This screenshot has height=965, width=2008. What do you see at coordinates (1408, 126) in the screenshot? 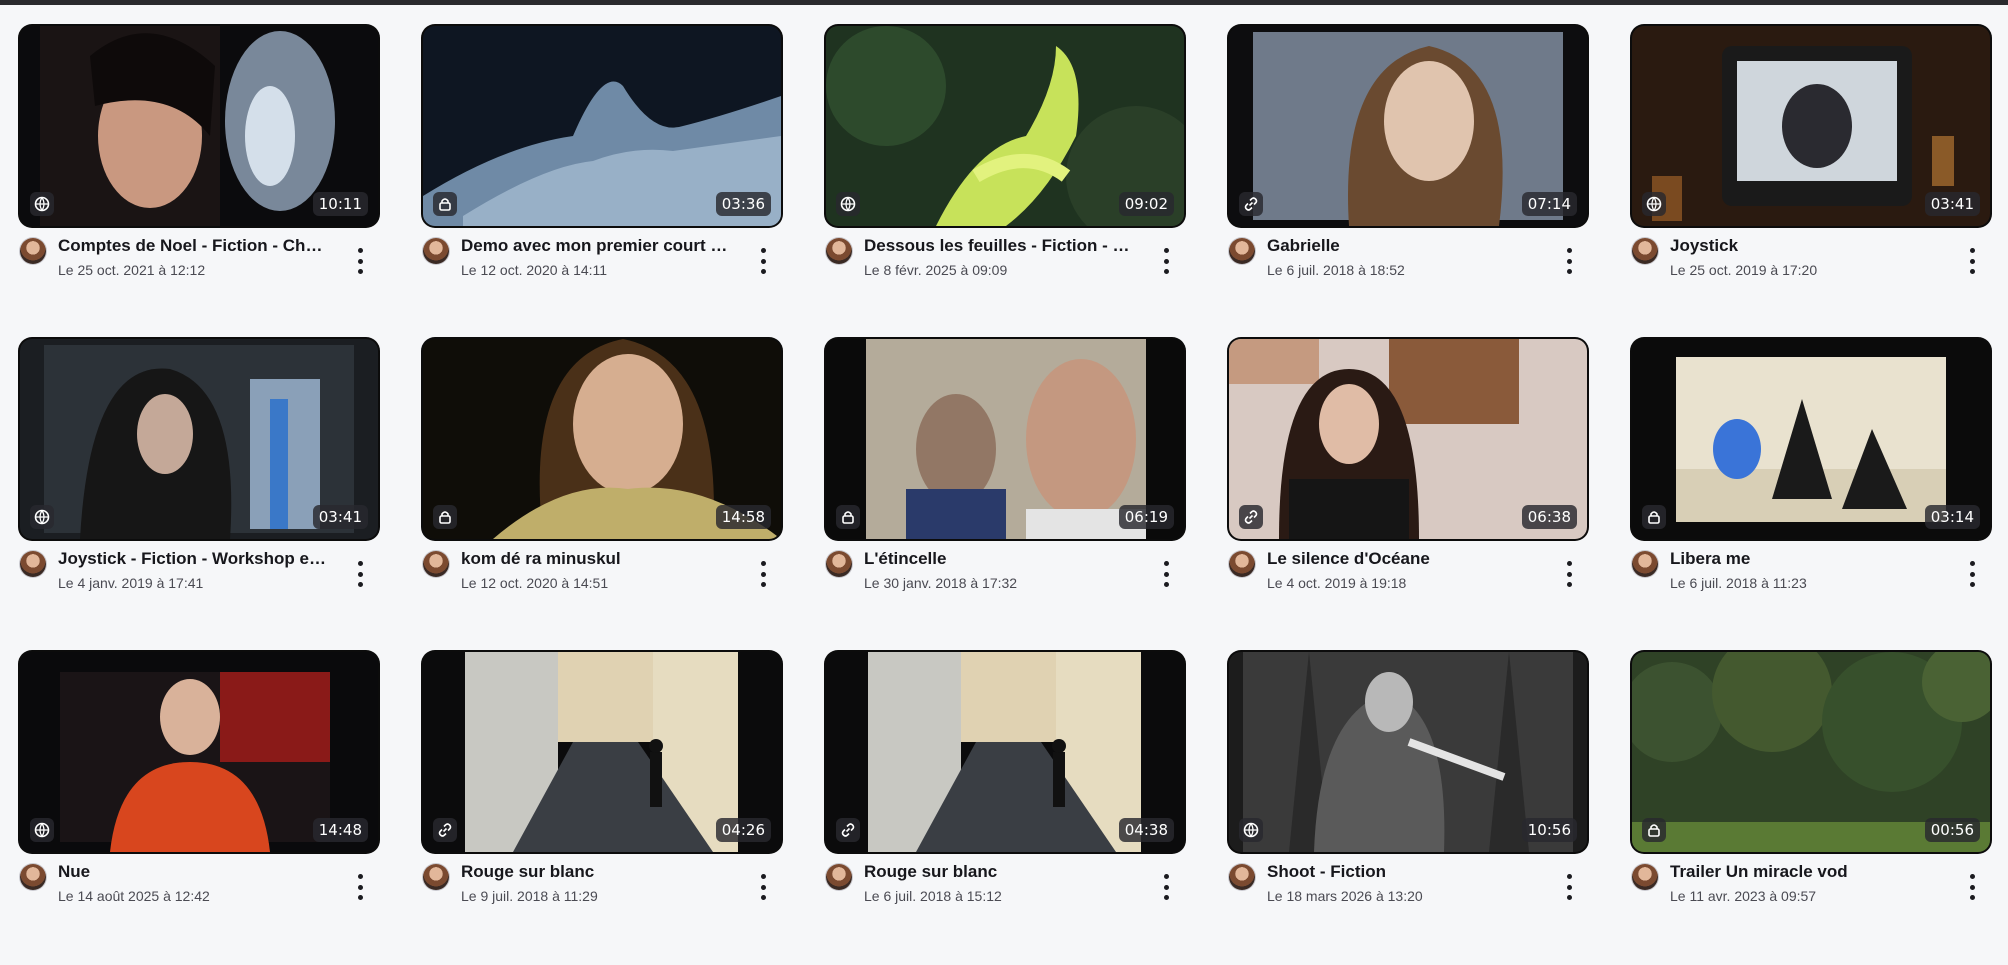
I see `video-thumbnail: 07:14` at bounding box center [1408, 126].